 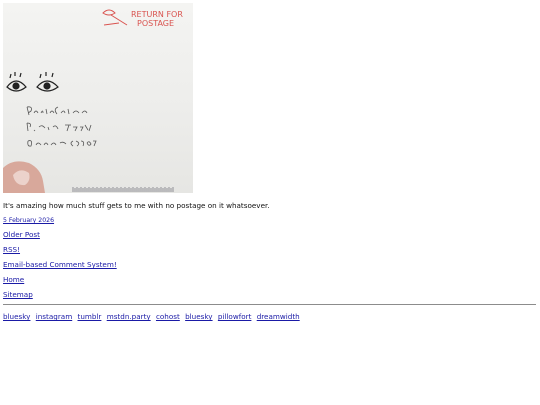 I want to click on sitemap-wrap: Sitemap, so click(x=18, y=294).